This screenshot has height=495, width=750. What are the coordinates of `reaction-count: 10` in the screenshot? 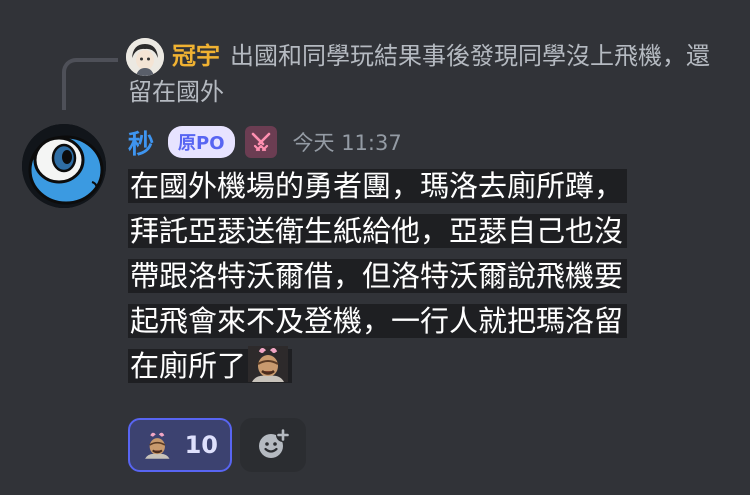 It's located at (201, 445).